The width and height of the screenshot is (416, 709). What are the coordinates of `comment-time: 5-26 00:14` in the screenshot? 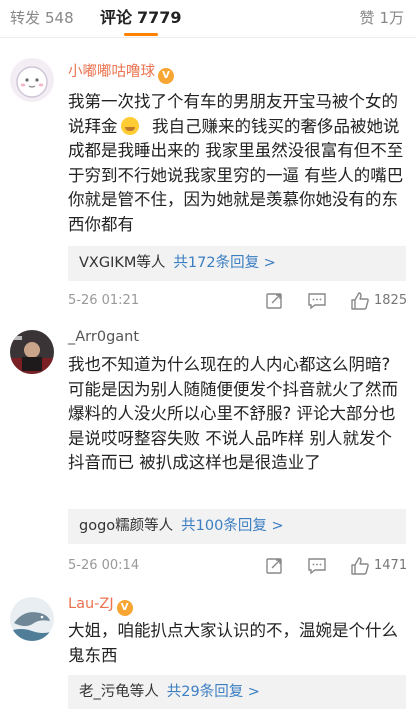 It's located at (104, 565).